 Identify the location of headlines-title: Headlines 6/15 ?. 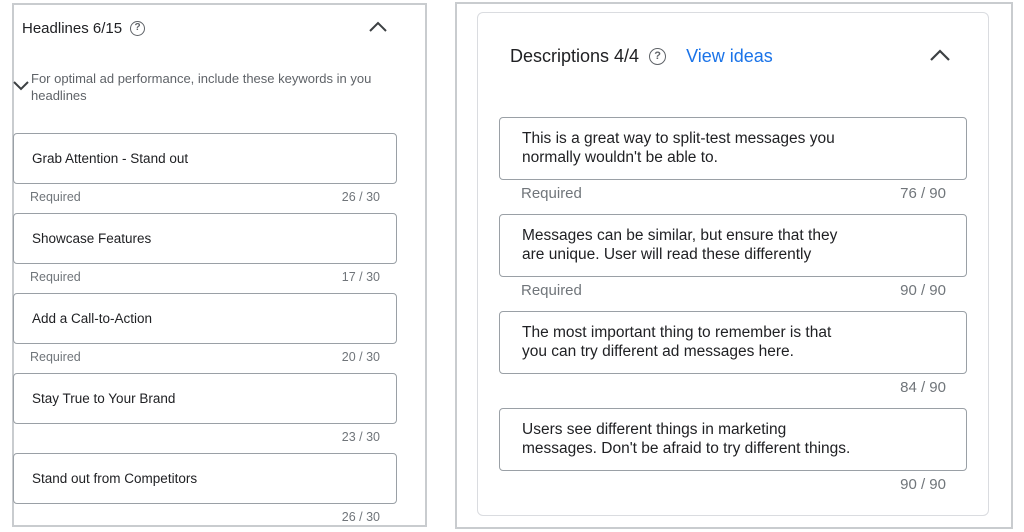
(84, 28).